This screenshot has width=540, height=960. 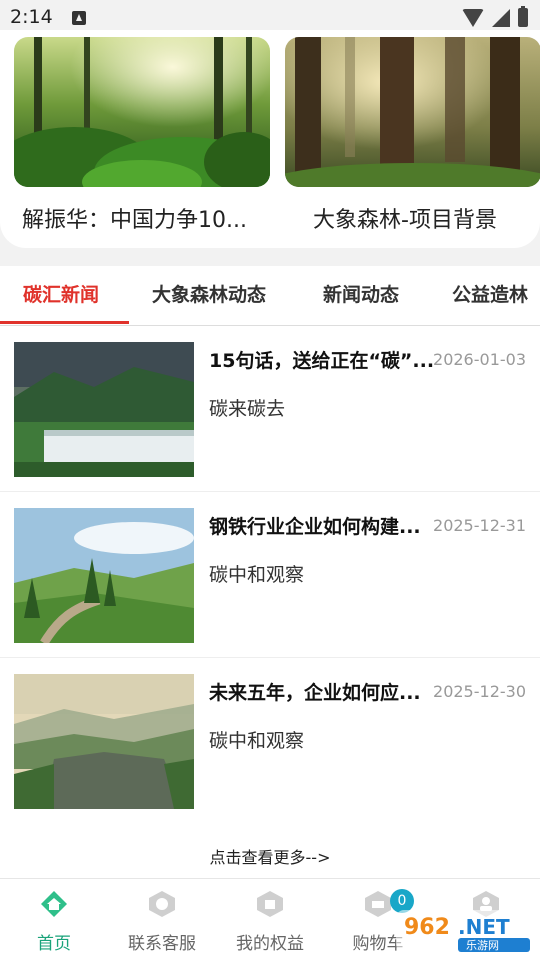 What do you see at coordinates (162, 904) in the screenshot?
I see `customer-service-icon` at bounding box center [162, 904].